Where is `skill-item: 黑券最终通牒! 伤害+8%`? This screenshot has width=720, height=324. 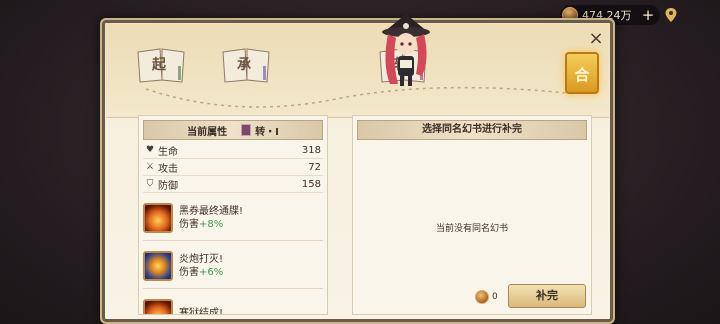 skill-item: 黑券最终通牒! 伤害+8% is located at coordinates (233, 218).